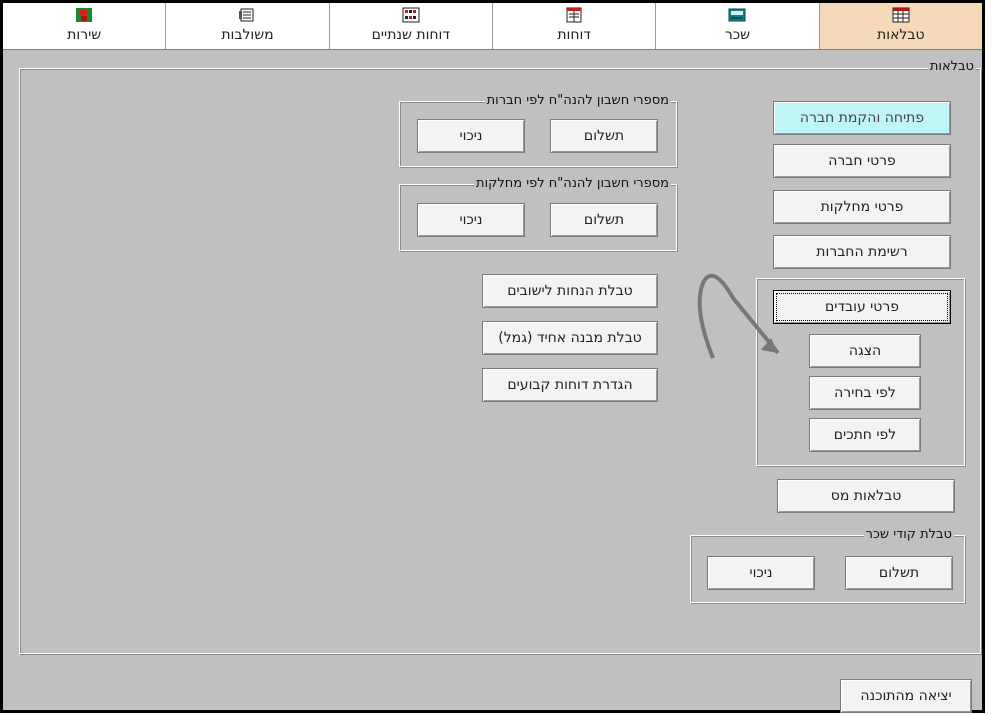 The image size is (991, 715). Describe the element at coordinates (248, 26) in the screenshot. I see `tab-combined: משולבות` at that location.